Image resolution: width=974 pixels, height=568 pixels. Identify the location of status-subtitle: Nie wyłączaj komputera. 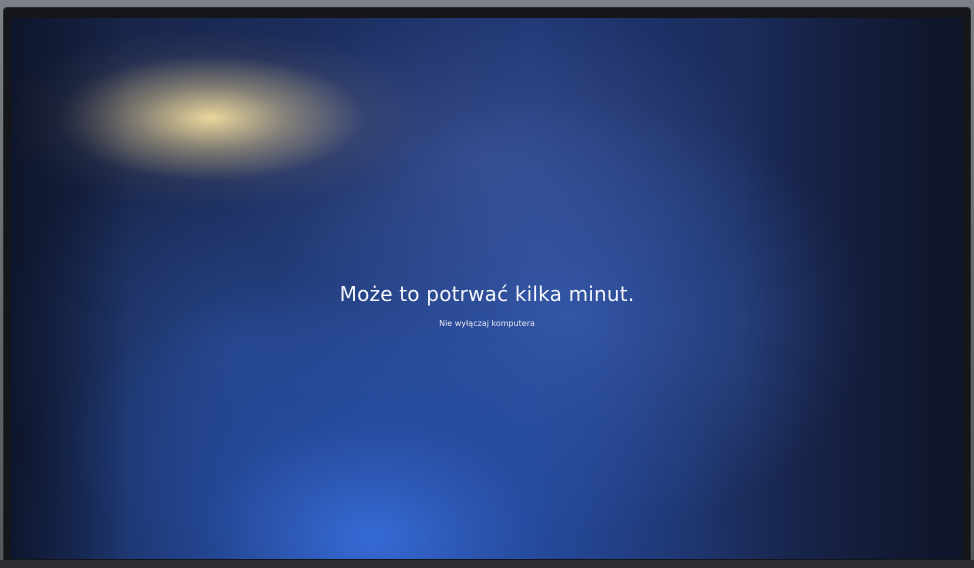
(487, 323).